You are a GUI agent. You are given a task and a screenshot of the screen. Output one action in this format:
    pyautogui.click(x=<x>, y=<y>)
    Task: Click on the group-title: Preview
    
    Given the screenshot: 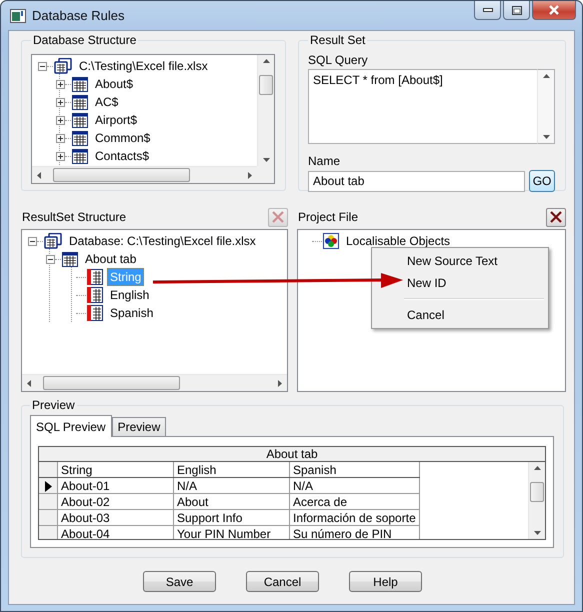 What is the action you would take?
    pyautogui.click(x=53, y=405)
    